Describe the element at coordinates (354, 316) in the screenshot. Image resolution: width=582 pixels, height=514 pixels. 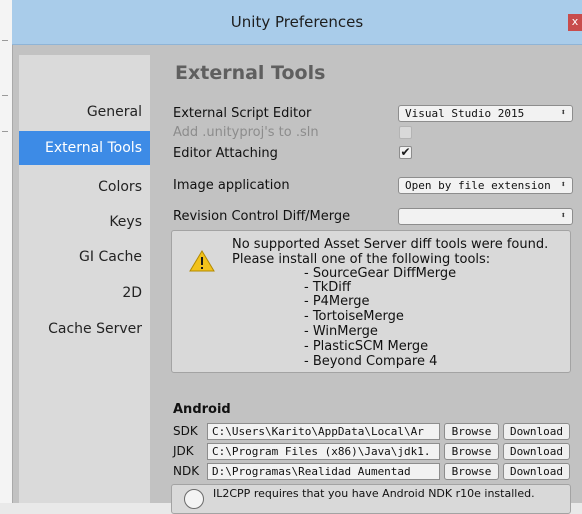
I see `help-text-line: - TortoiseMerge` at that location.